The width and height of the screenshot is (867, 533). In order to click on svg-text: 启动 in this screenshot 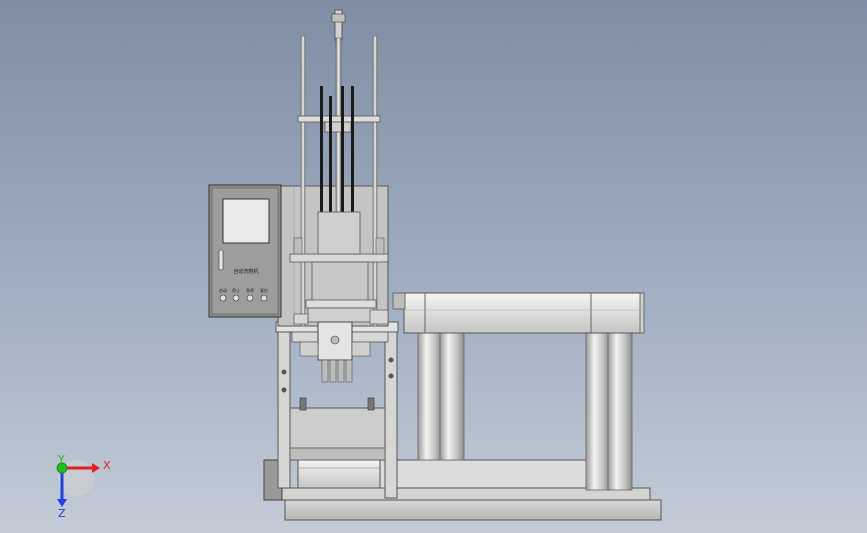, I will do `click(223, 290)`.